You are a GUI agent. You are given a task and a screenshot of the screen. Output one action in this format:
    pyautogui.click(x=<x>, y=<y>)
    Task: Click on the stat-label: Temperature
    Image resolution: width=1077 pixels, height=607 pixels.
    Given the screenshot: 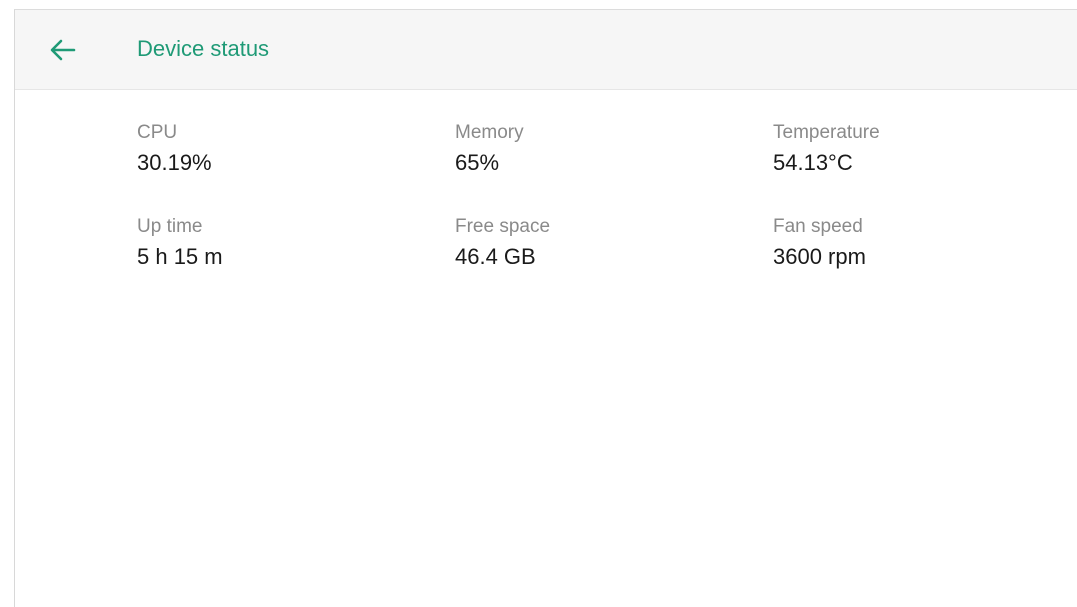 What is the action you would take?
    pyautogui.click(x=826, y=132)
    